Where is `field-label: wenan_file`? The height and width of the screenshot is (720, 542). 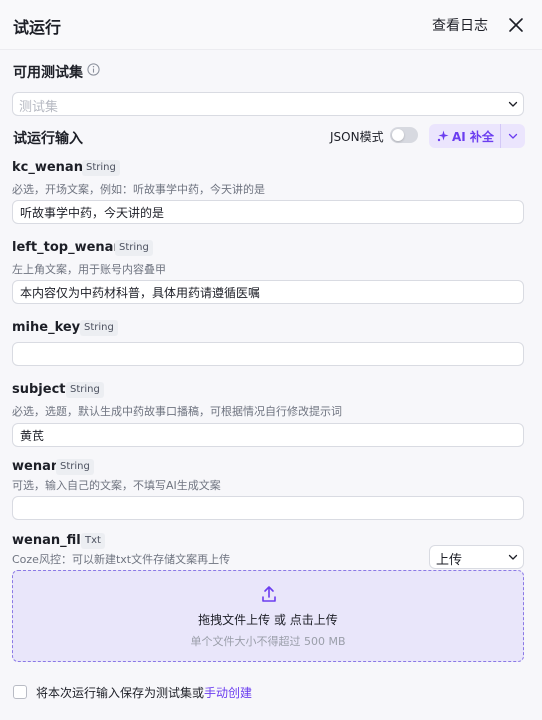
field-label: wenan_file is located at coordinates (51, 540).